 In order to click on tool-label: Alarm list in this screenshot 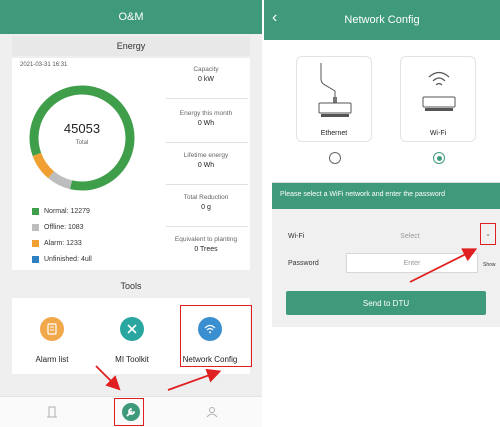, I will do `click(52, 359)`.